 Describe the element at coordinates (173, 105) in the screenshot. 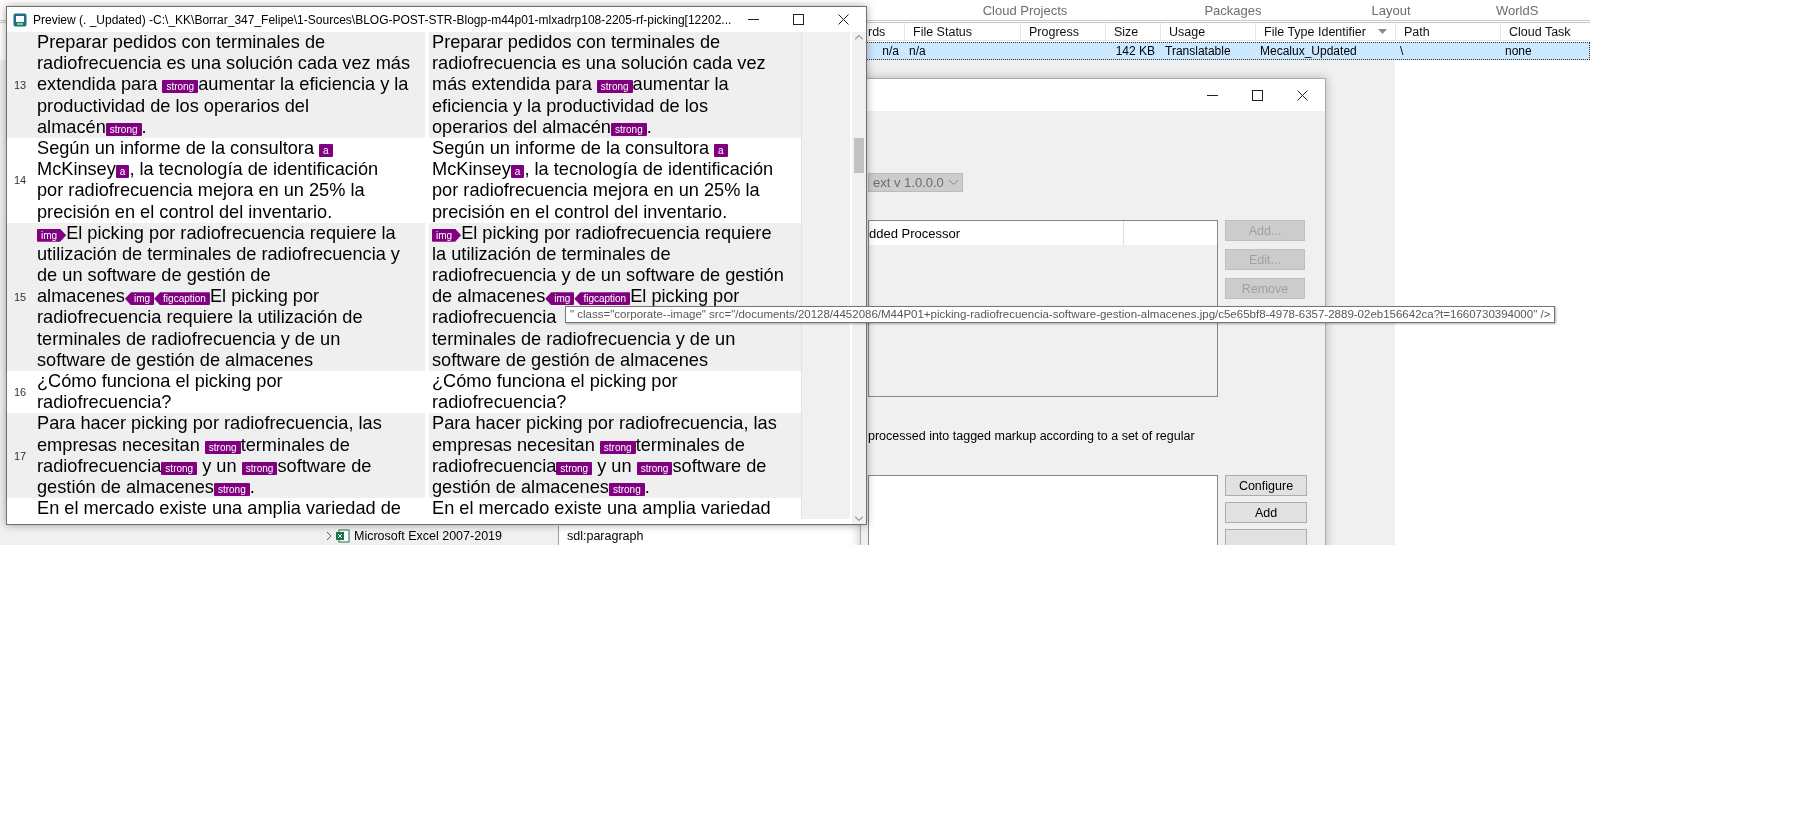

I see `segment-text: productividad de los operarios del` at that location.